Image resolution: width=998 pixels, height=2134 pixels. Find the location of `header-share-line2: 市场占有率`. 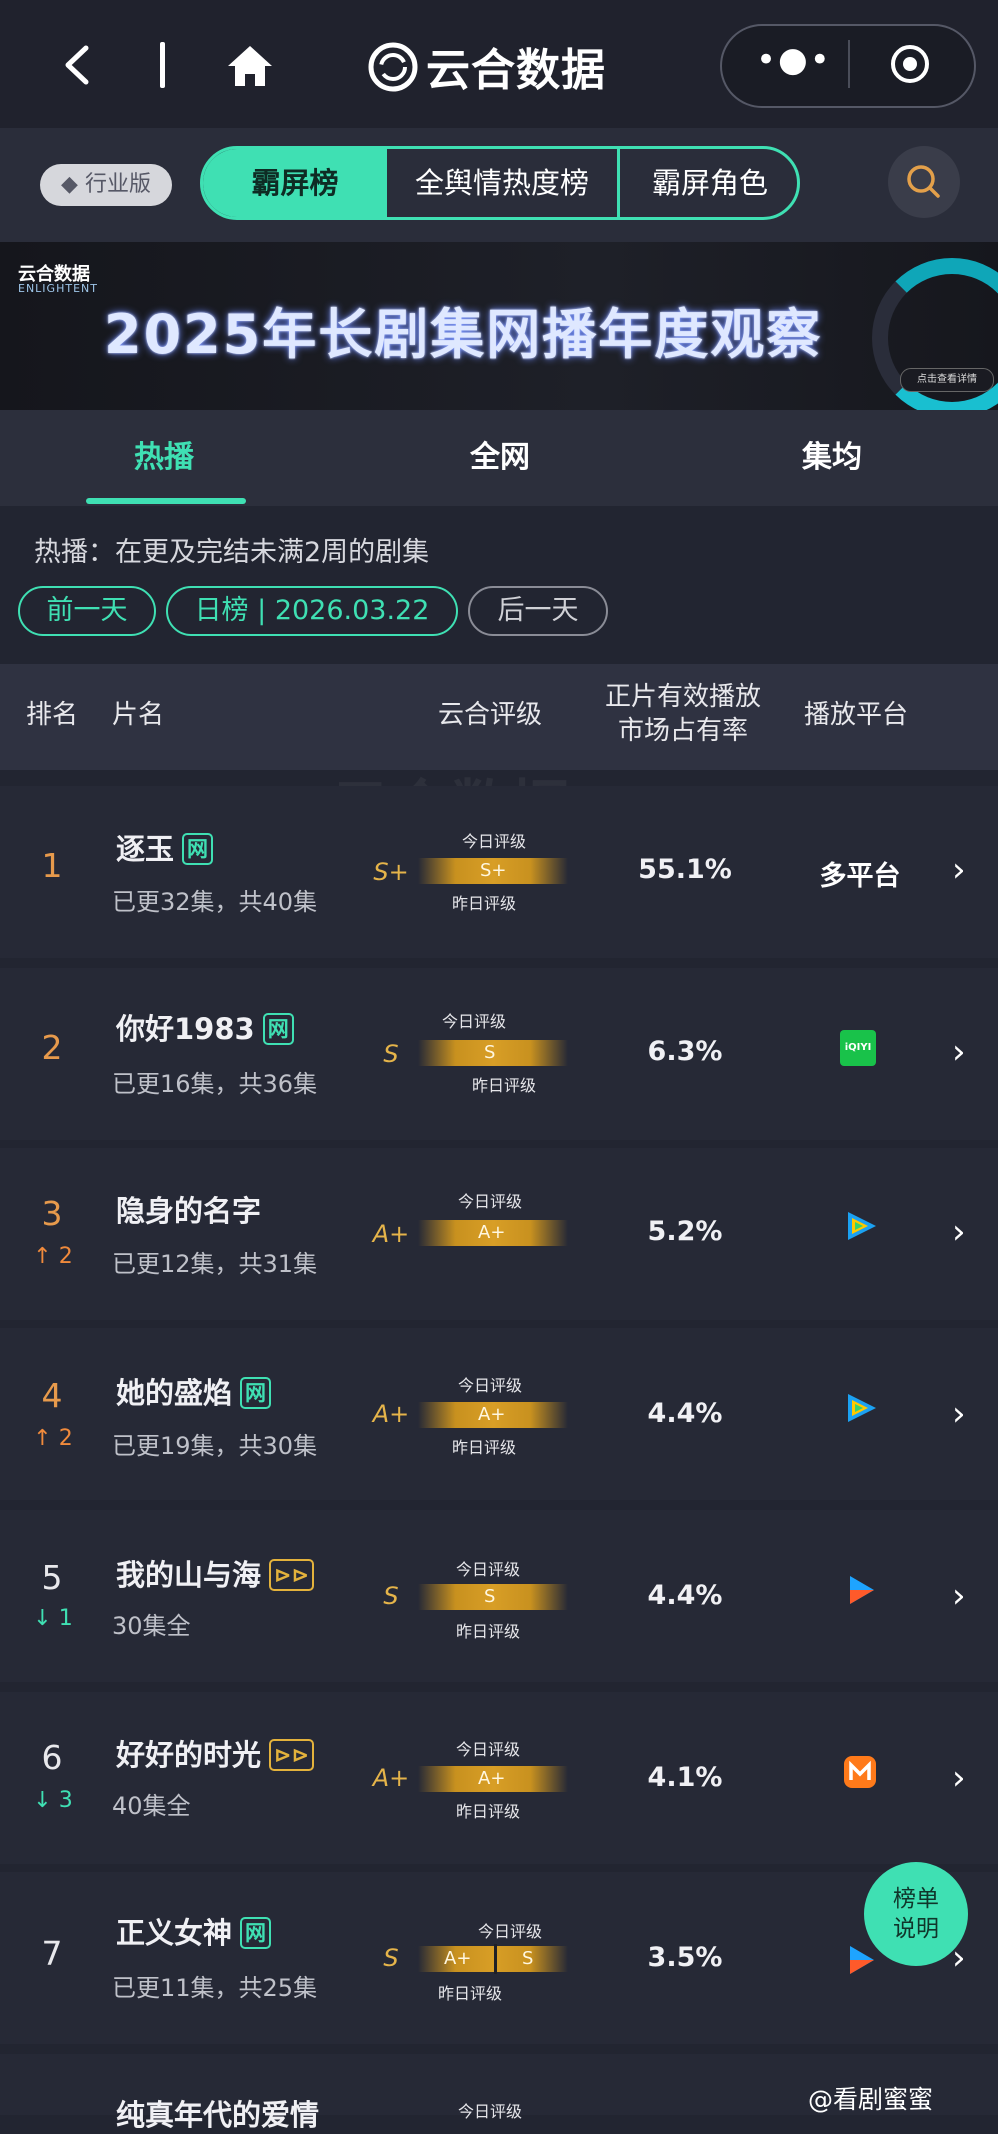

header-share-line2: 市场占有率 is located at coordinates (682, 731).